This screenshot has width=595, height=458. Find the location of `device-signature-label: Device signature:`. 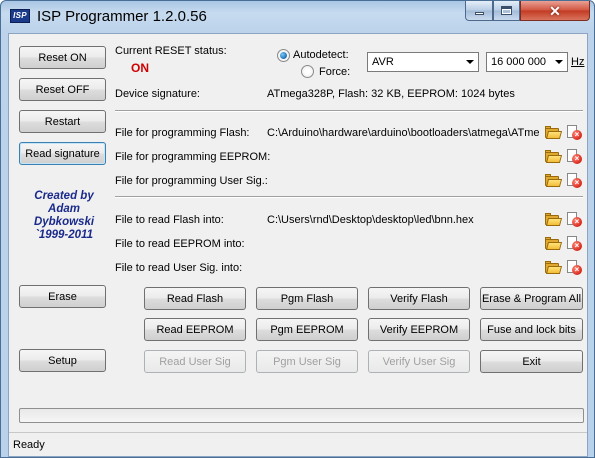

device-signature-label: Device signature: is located at coordinates (157, 94).